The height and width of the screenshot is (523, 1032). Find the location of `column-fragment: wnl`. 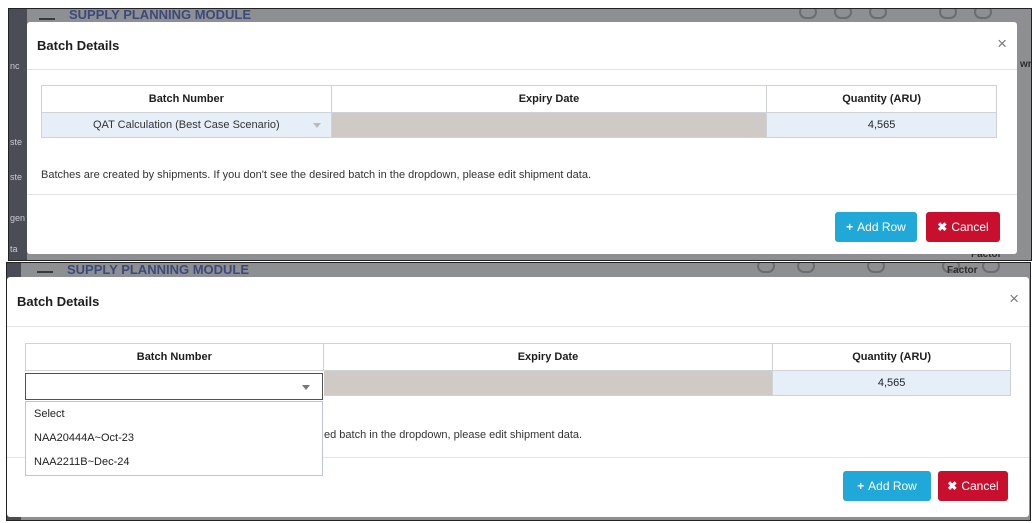

column-fragment: wnl is located at coordinates (1025, 64).